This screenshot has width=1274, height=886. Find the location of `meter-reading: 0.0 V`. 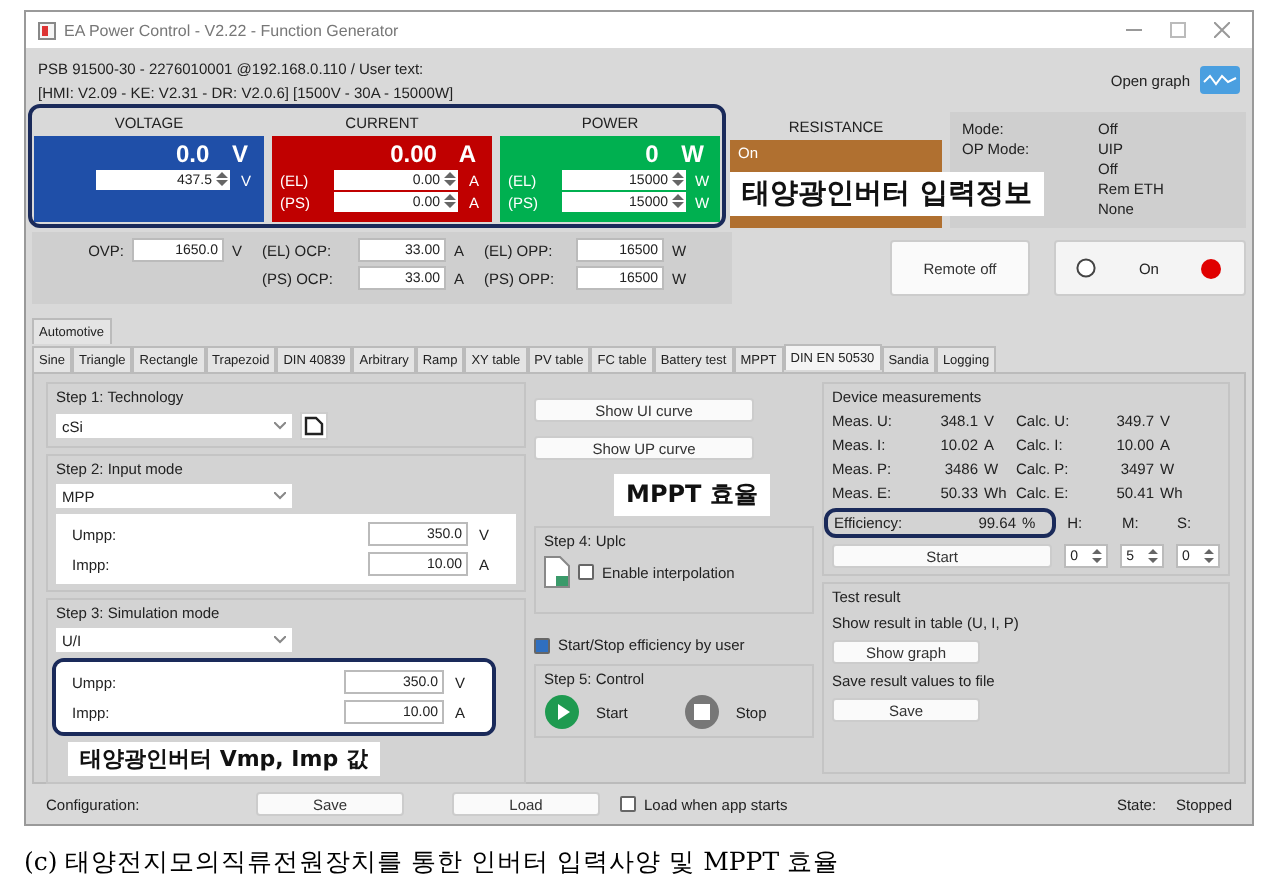

meter-reading: 0.0 V is located at coordinates (211, 154).